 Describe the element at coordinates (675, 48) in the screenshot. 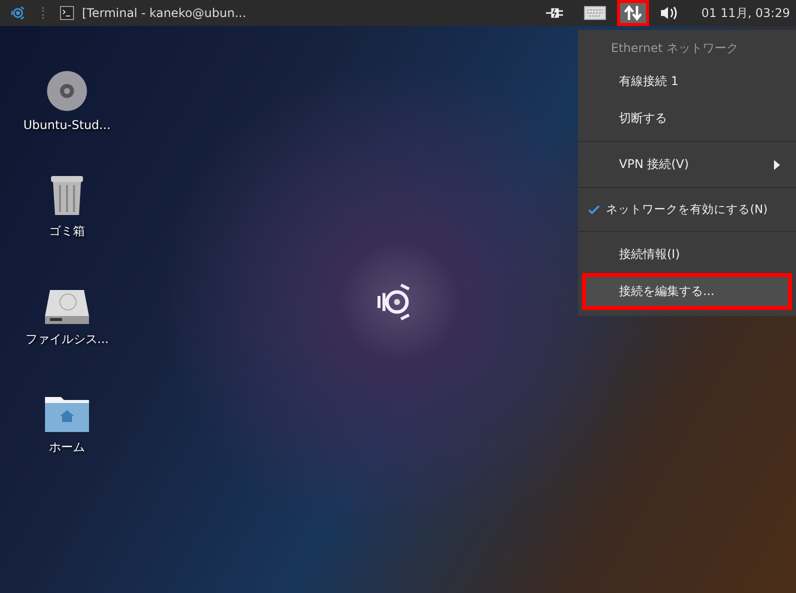

I see `menu-header: Ethernet ネットワーク` at that location.